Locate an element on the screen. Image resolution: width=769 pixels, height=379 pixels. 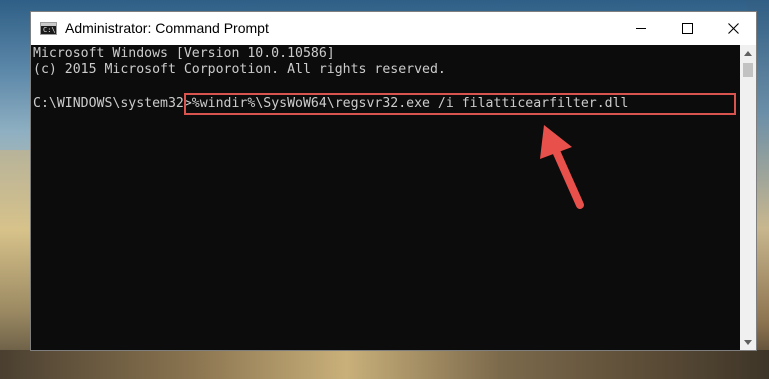
close-button is located at coordinates (733, 28).